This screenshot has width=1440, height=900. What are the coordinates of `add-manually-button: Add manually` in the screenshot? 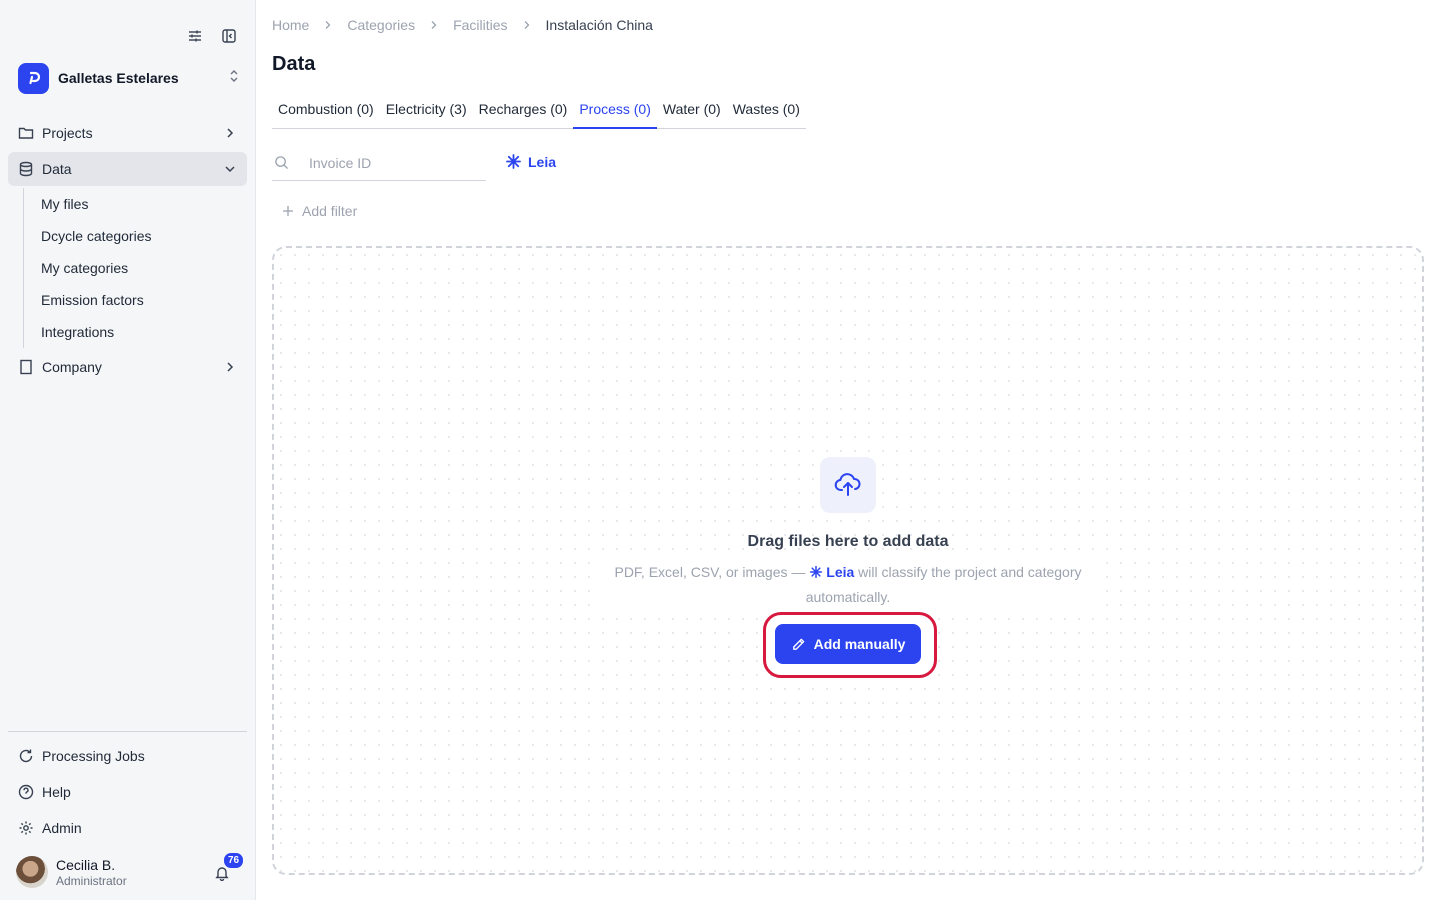 It's located at (848, 644).